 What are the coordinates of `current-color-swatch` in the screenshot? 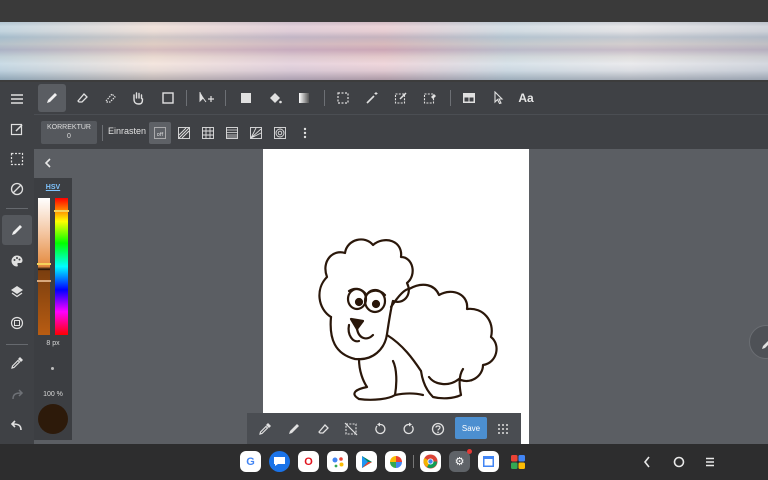 It's located at (53, 419).